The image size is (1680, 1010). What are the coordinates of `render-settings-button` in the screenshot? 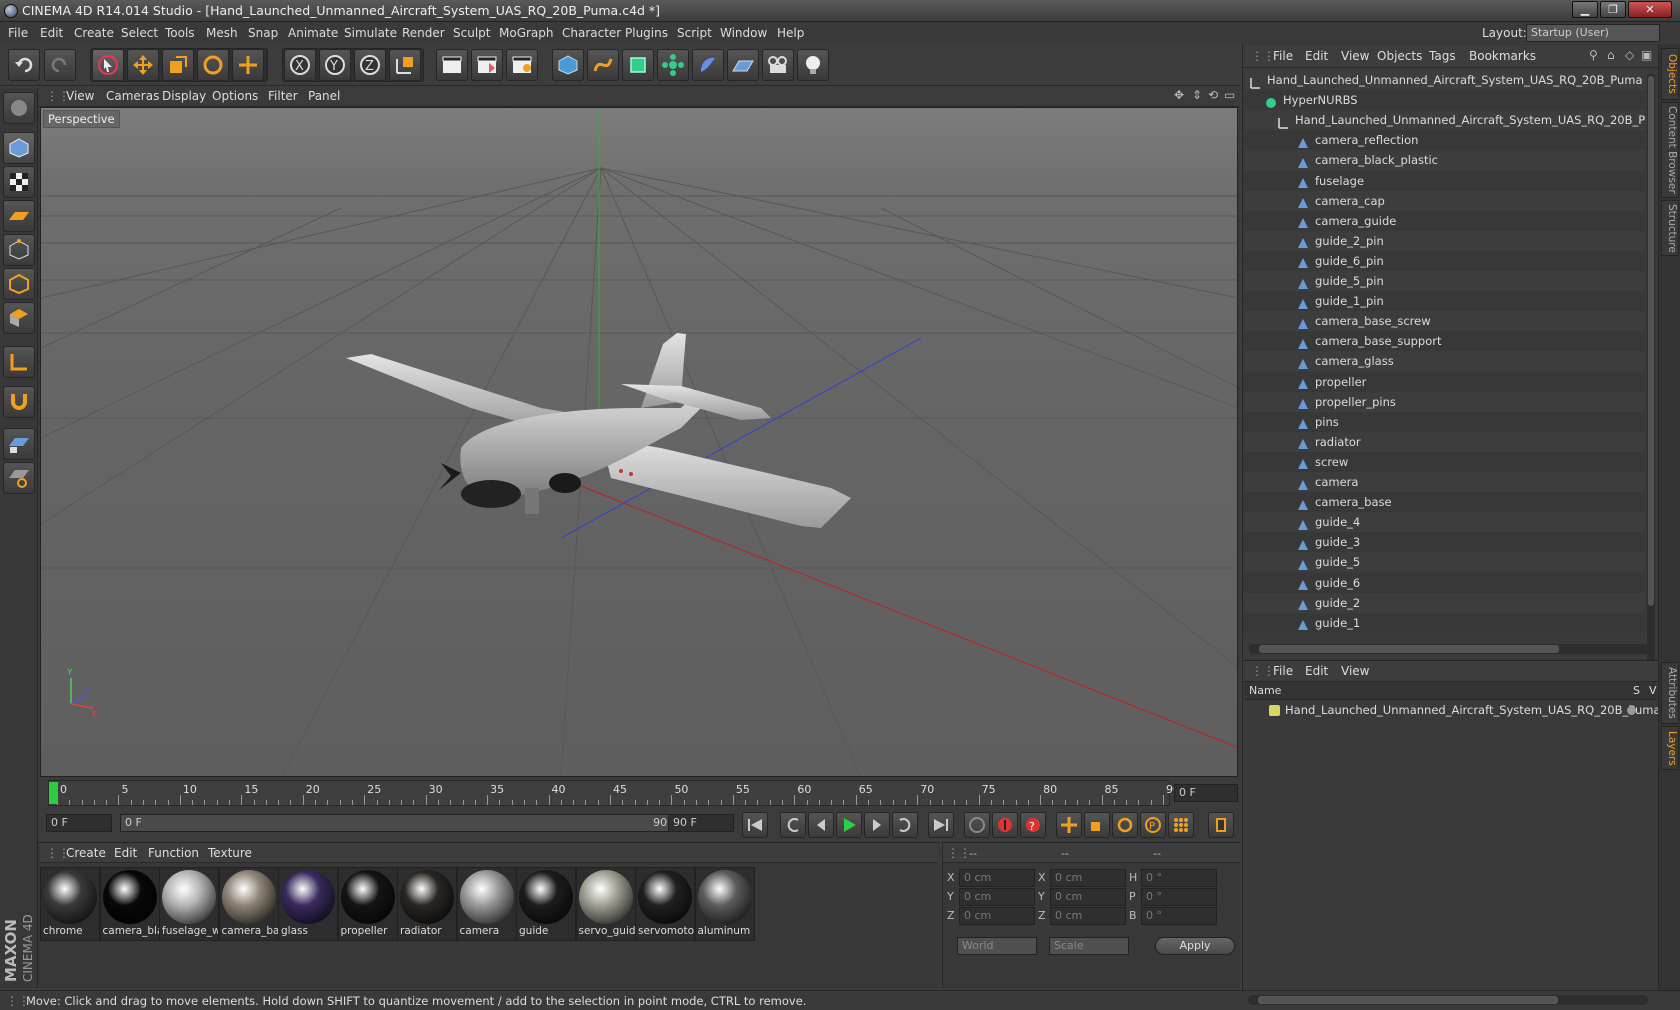 It's located at (522, 65).